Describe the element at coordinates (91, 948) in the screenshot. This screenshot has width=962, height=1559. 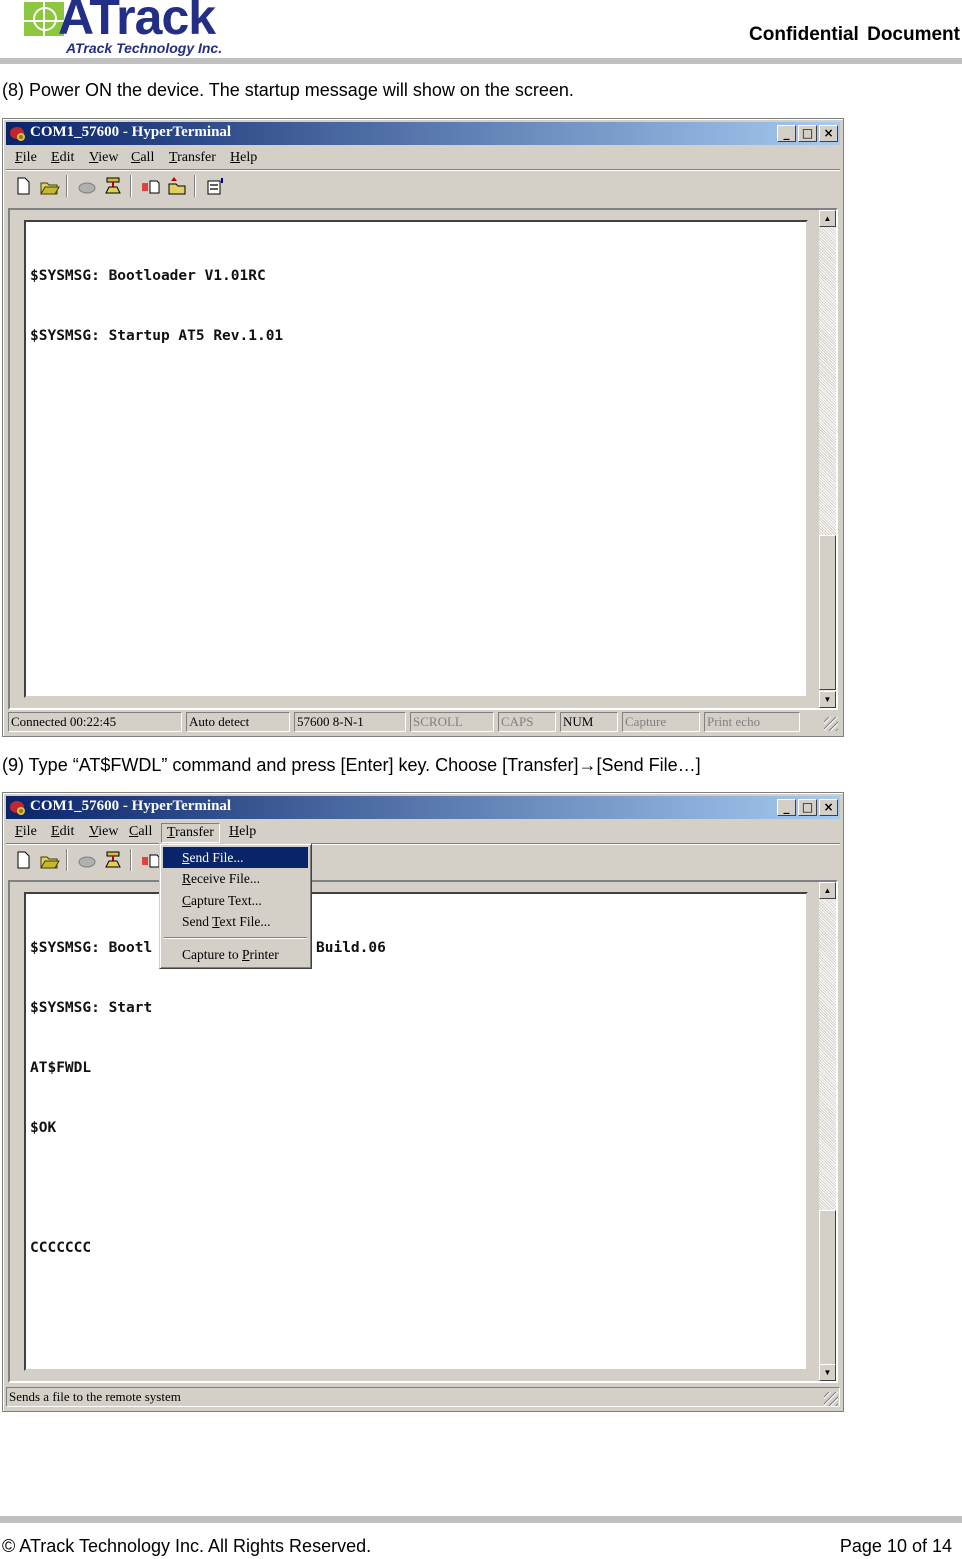
I see `terminal-line-left: $SYSMSG: Bootl` at that location.